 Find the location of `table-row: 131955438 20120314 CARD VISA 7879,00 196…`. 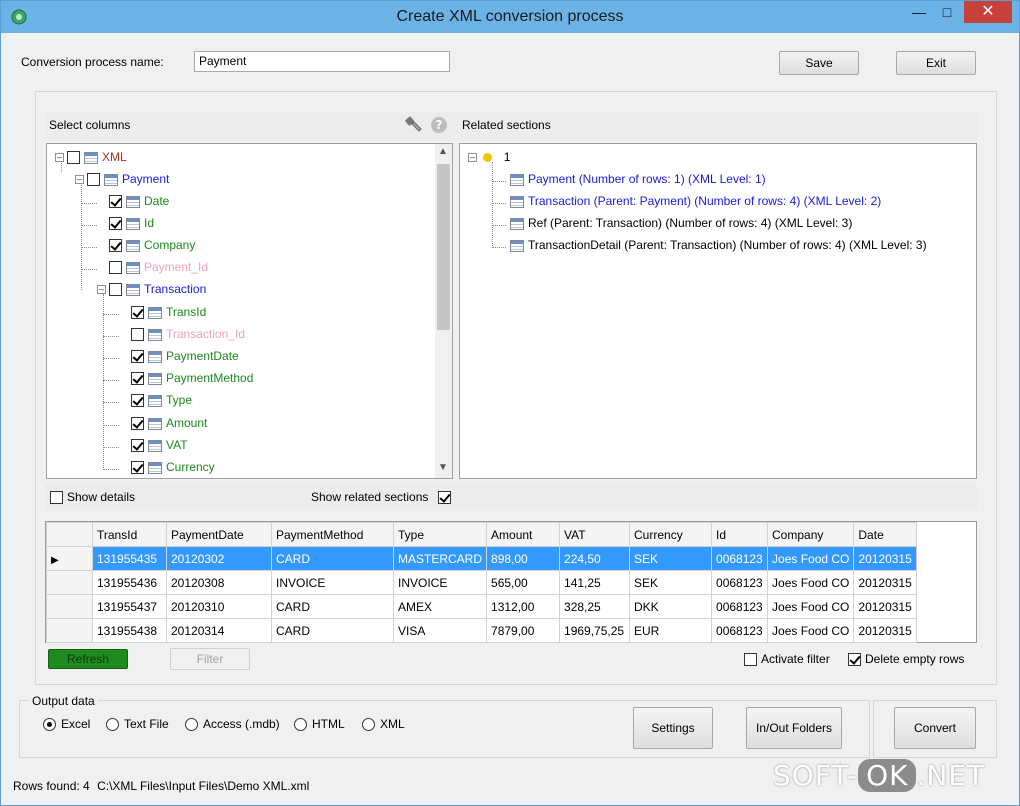

table-row: 131955438 20120314 CARD VISA 7879,00 196… is located at coordinates (481, 630).